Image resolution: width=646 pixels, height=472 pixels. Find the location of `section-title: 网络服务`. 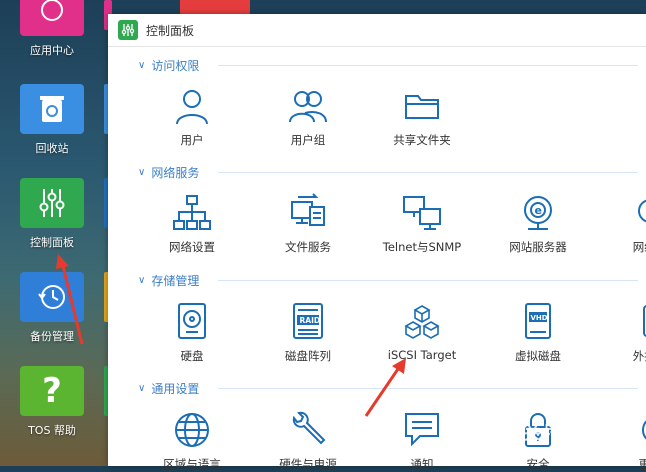

section-title: 网络服务 is located at coordinates (175, 173).